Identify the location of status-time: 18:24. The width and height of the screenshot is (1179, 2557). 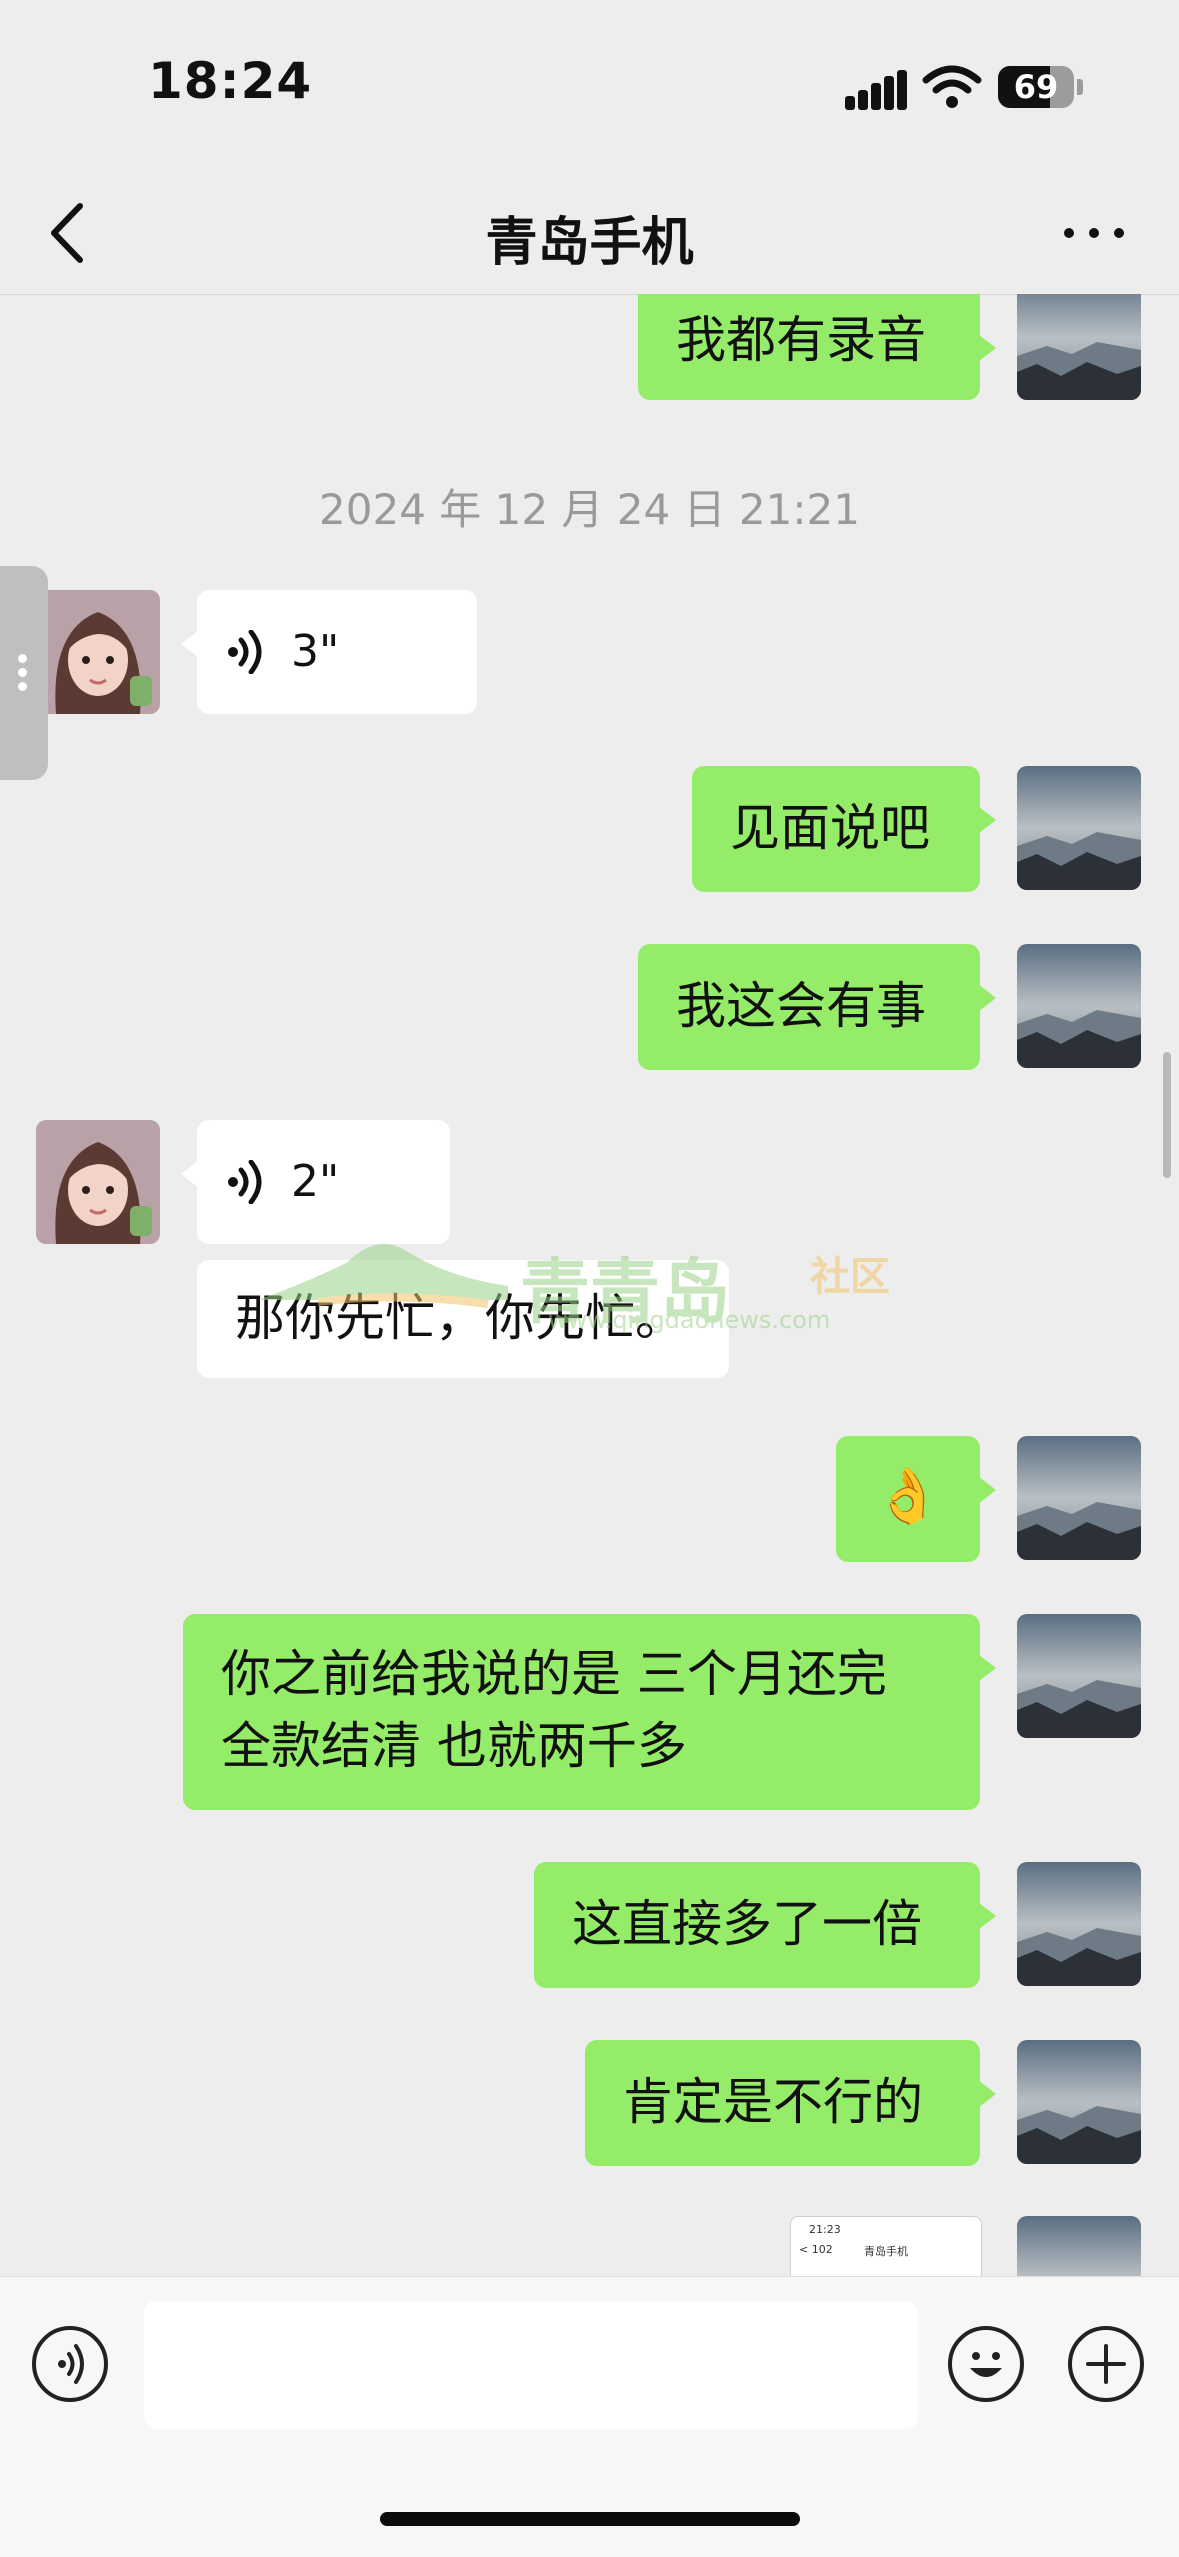
(230, 81).